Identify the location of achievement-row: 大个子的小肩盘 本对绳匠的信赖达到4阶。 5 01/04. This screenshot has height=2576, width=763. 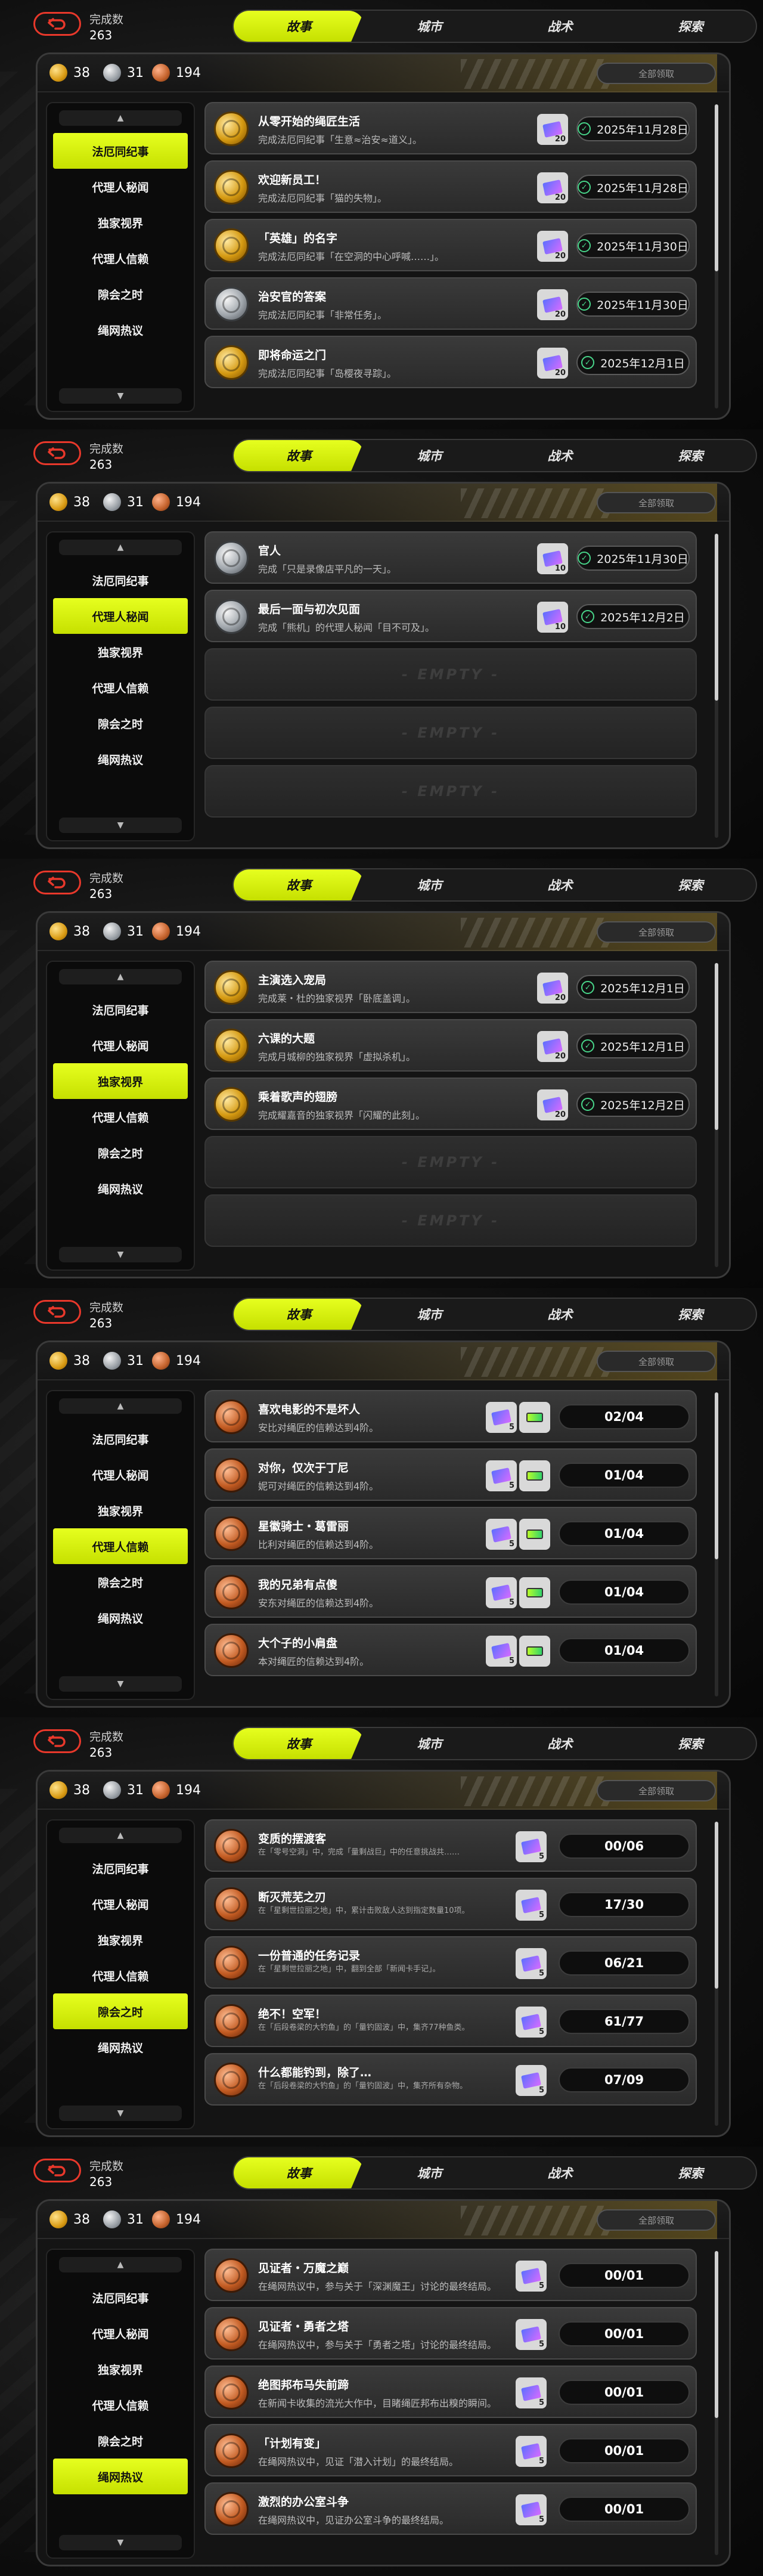
(450, 1650).